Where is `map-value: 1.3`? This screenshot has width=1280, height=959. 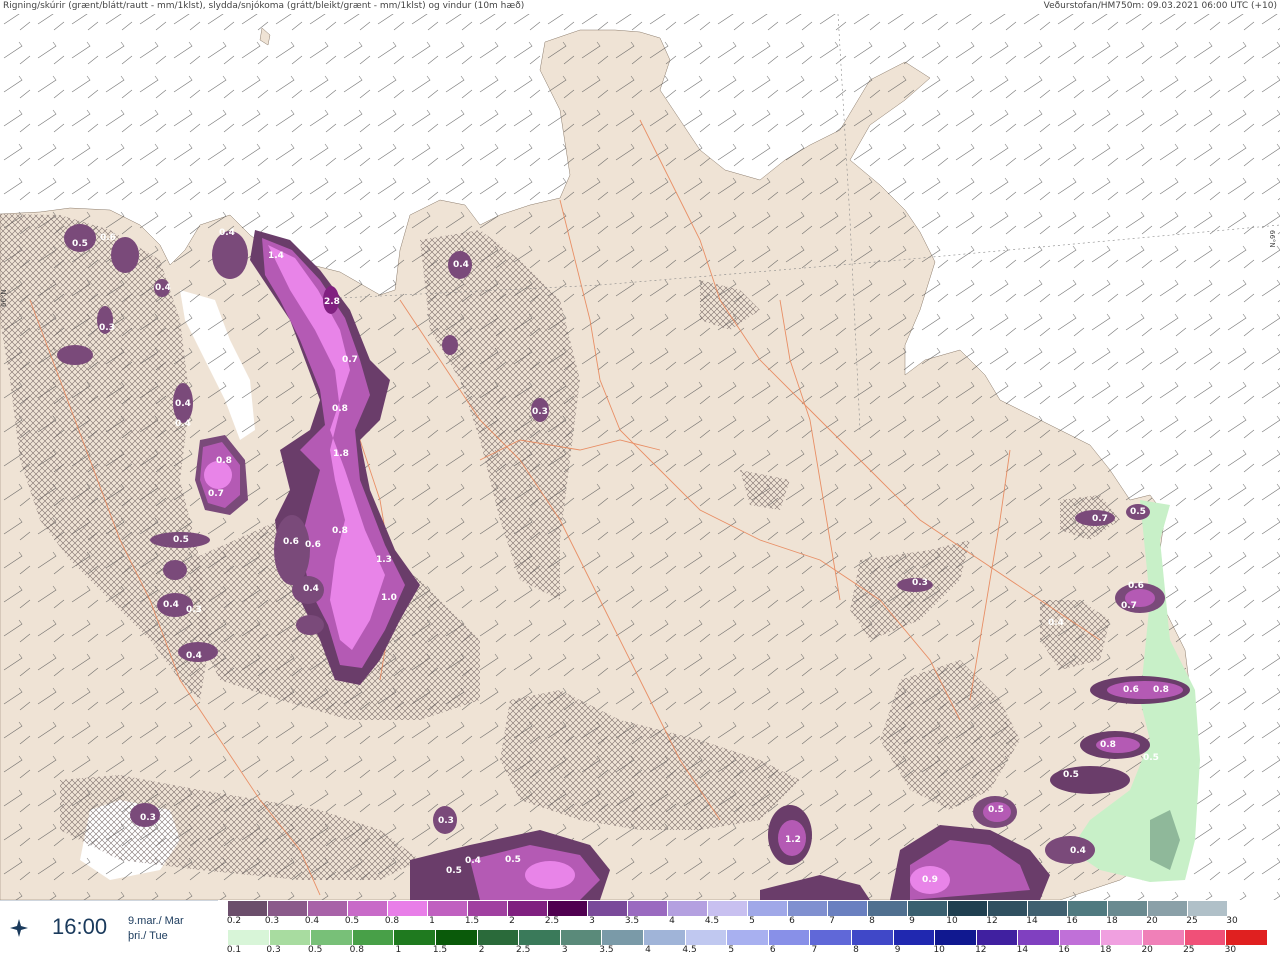
map-value: 1.3 is located at coordinates (384, 560).